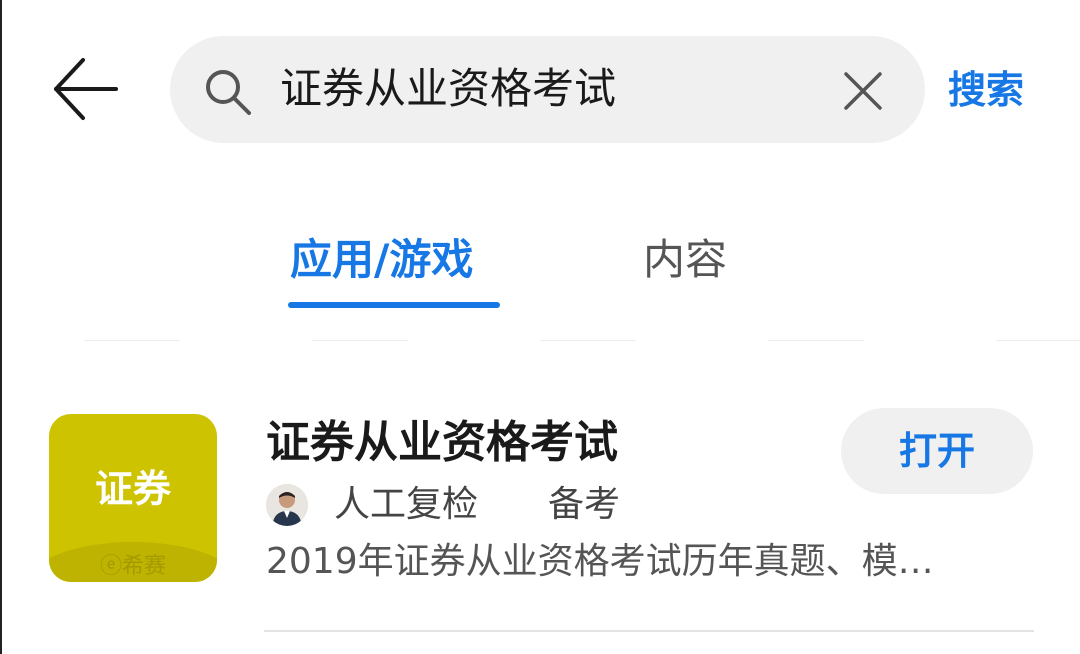 This screenshot has height=654, width=1080. I want to click on search-input, so click(540, 89).